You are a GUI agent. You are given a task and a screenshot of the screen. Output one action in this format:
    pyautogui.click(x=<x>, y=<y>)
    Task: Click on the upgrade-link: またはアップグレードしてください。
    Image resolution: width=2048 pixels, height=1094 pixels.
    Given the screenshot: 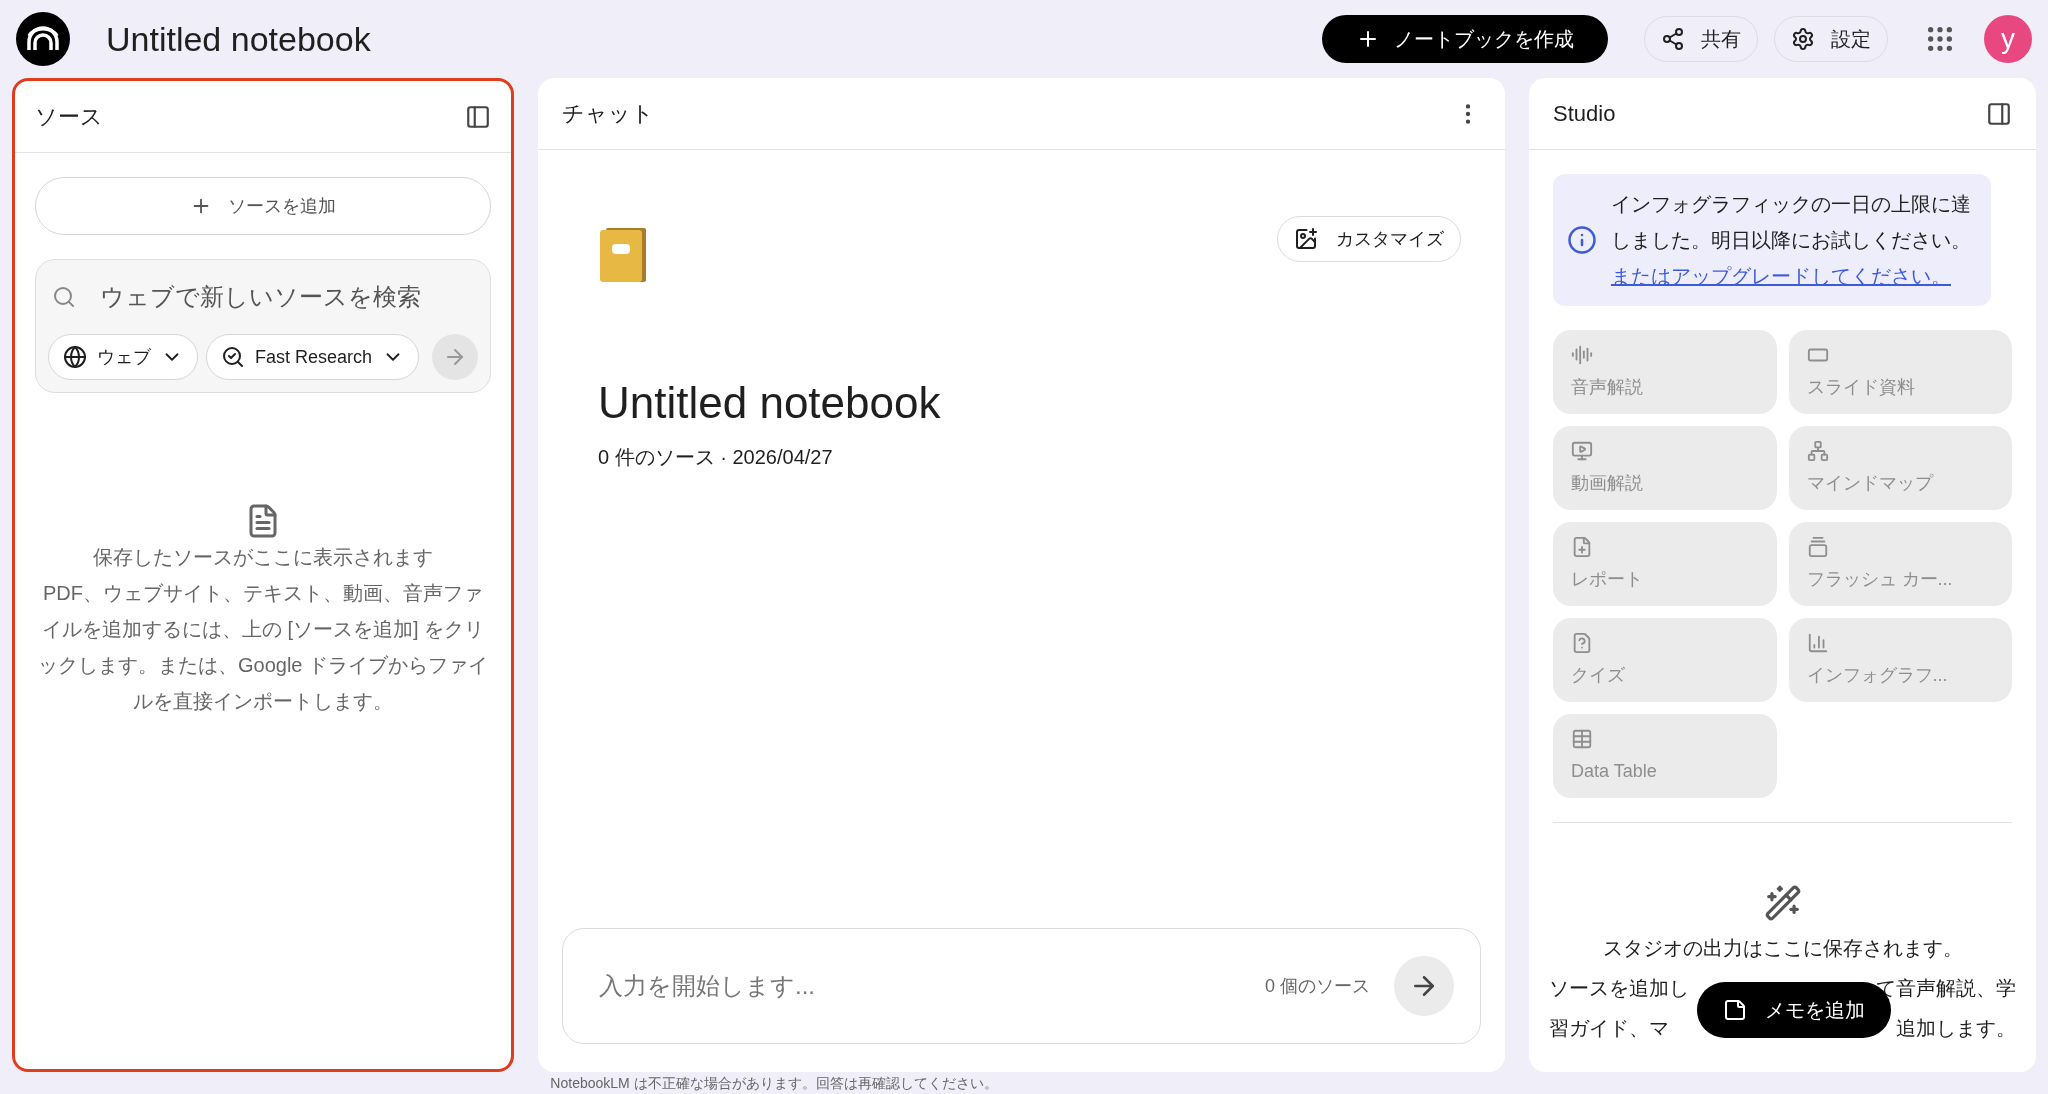 What is the action you would take?
    pyautogui.click(x=1781, y=276)
    